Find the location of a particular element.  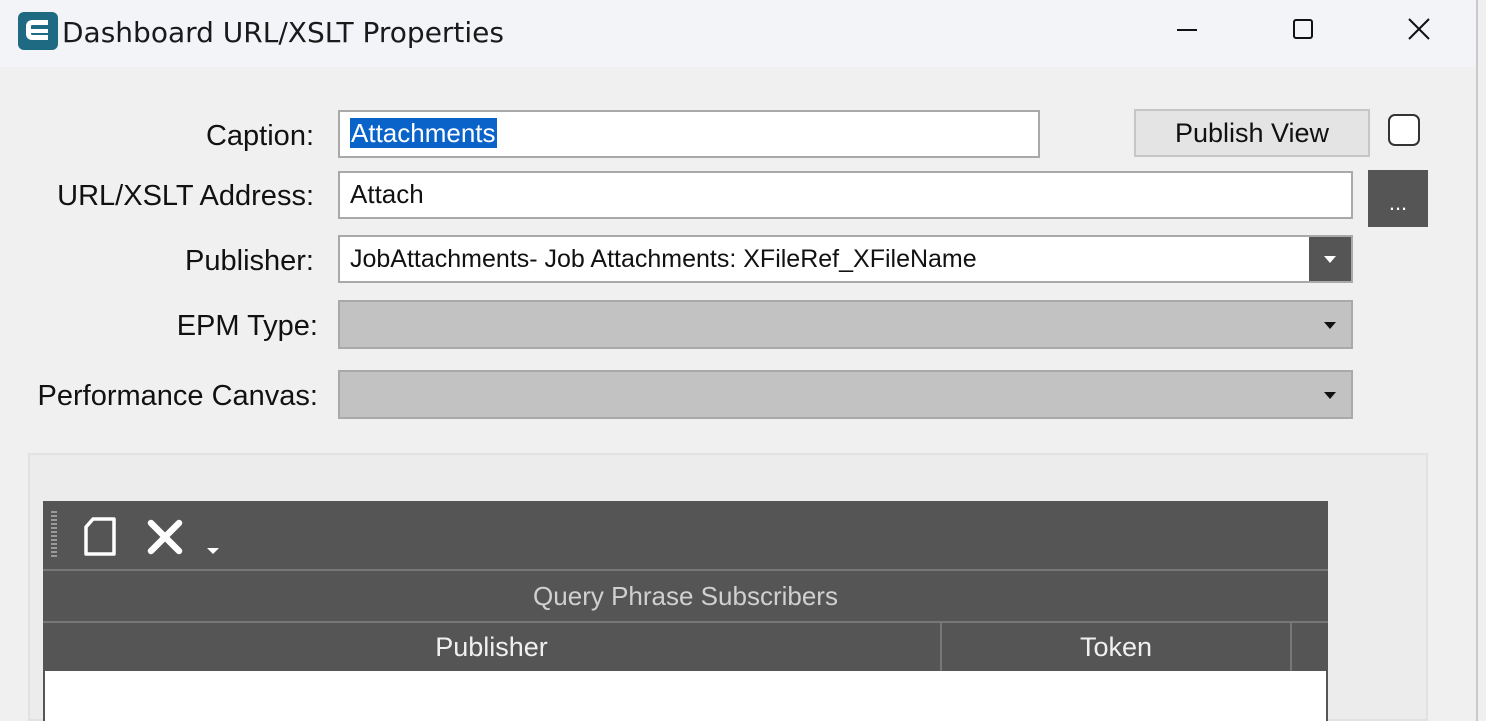

publisher-dropdown-button is located at coordinates (1330, 259).